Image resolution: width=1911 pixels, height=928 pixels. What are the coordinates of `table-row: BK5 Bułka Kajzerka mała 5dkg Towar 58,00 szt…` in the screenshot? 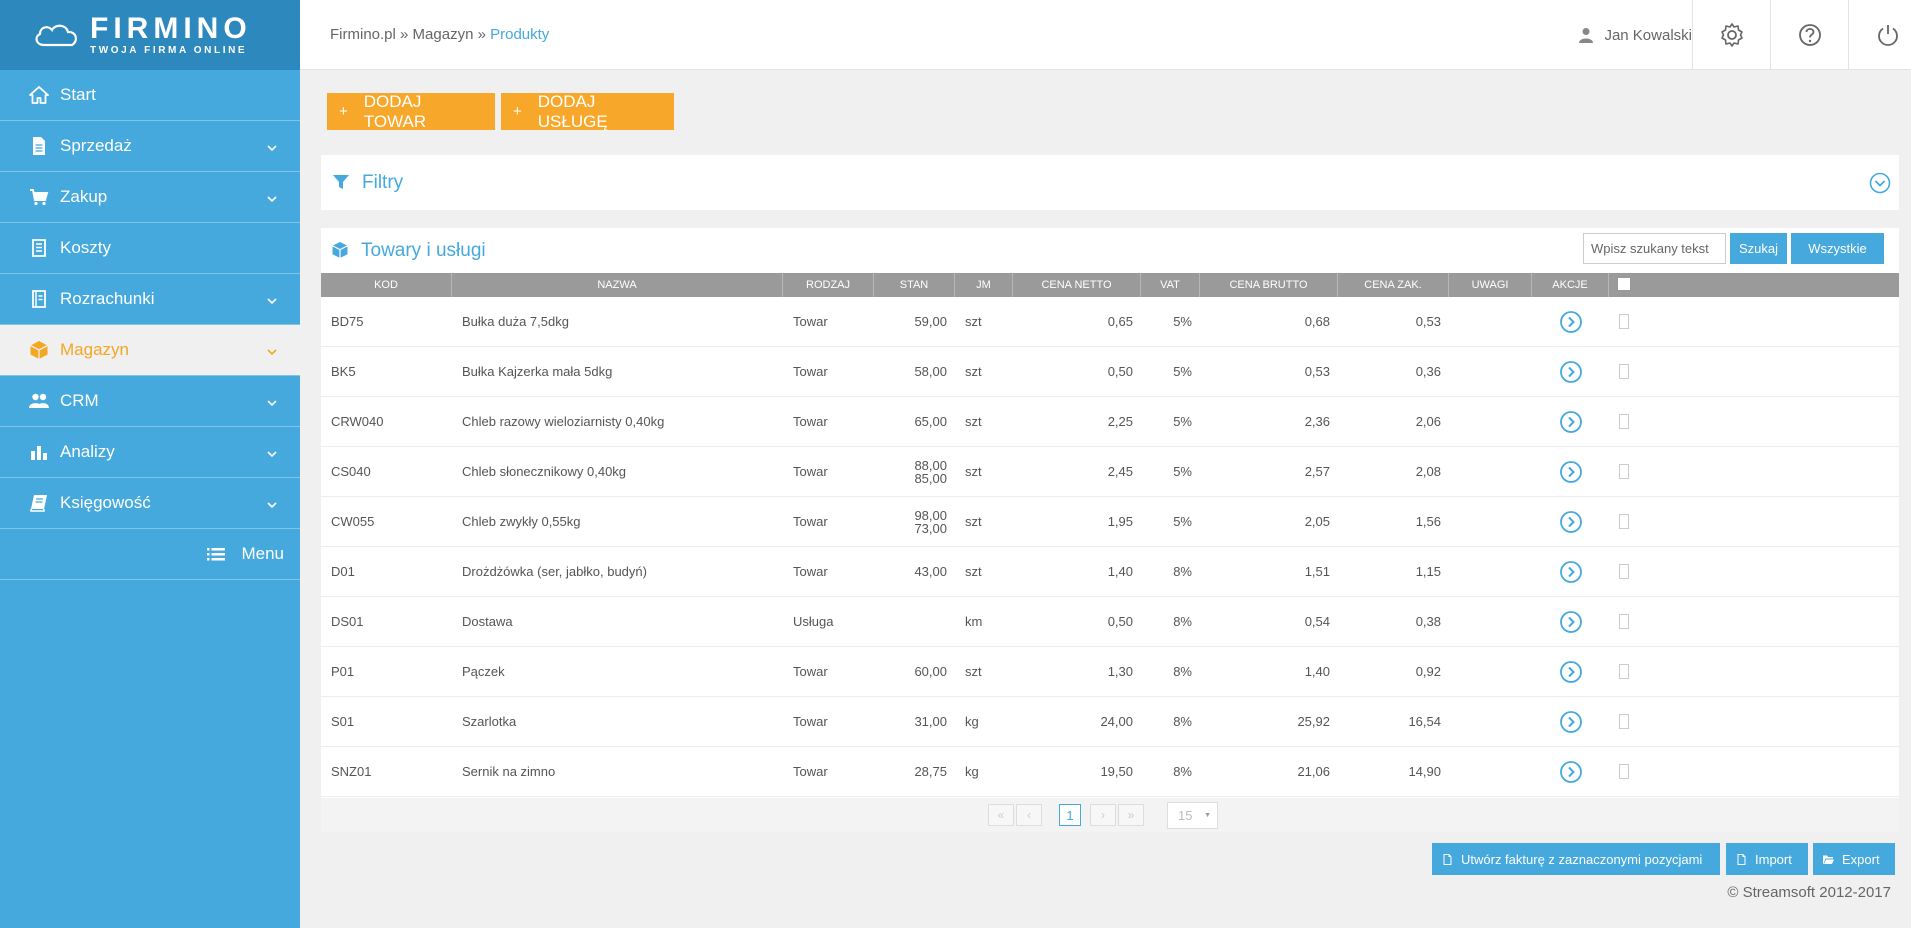 It's located at (1110, 372).